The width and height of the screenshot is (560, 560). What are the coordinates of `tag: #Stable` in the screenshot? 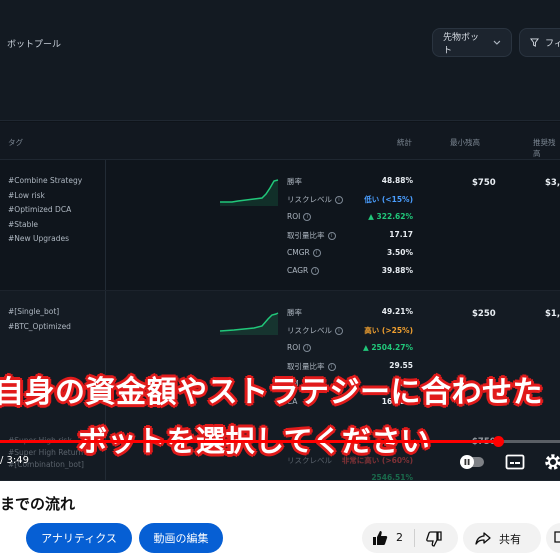 It's located at (23, 224).